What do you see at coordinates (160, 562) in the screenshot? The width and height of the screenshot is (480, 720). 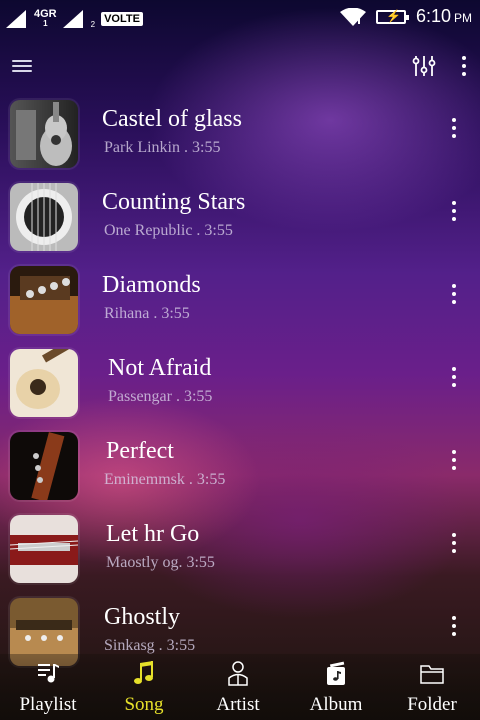 I see `song-subtitle: Maostly og. 3:55` at bounding box center [160, 562].